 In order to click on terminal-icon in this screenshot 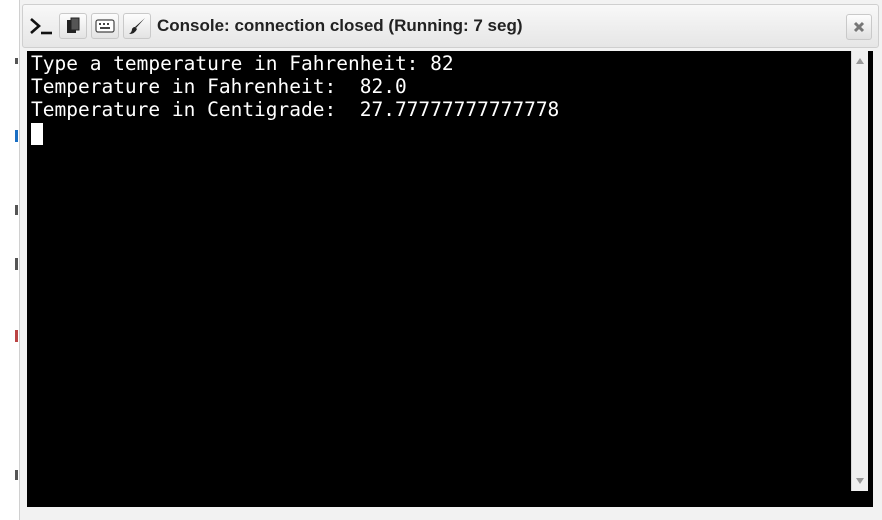, I will do `click(41, 26)`.